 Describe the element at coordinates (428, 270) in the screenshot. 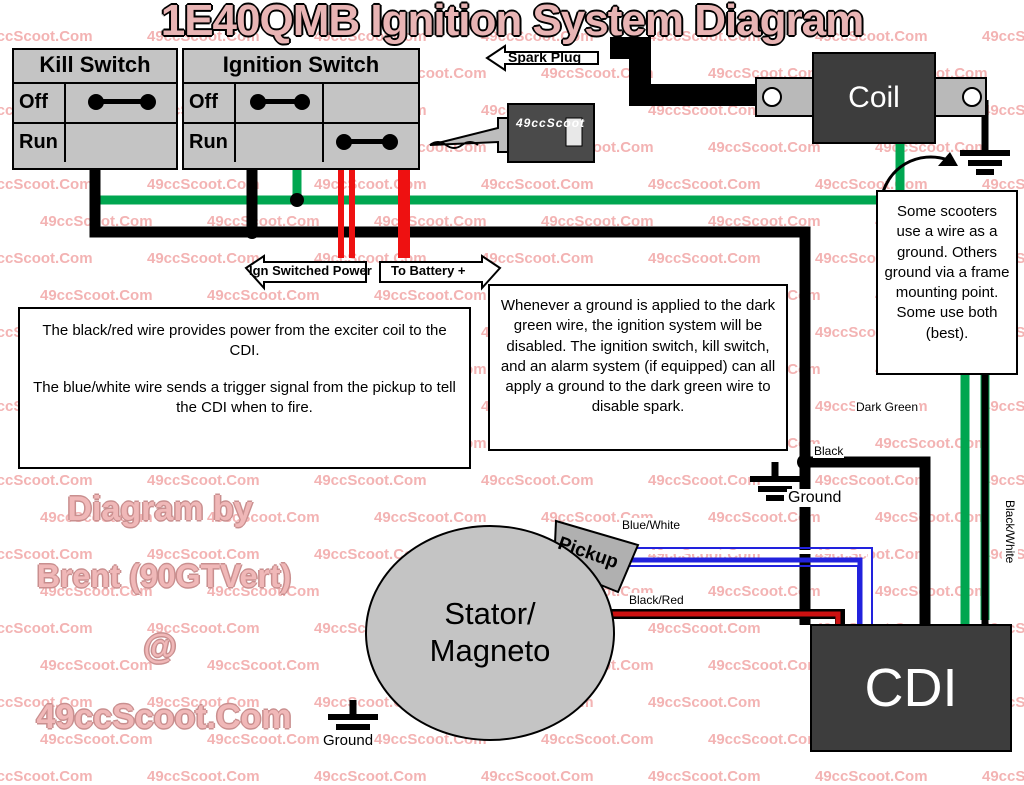

I see `to-battery-label: To Battery +` at that location.